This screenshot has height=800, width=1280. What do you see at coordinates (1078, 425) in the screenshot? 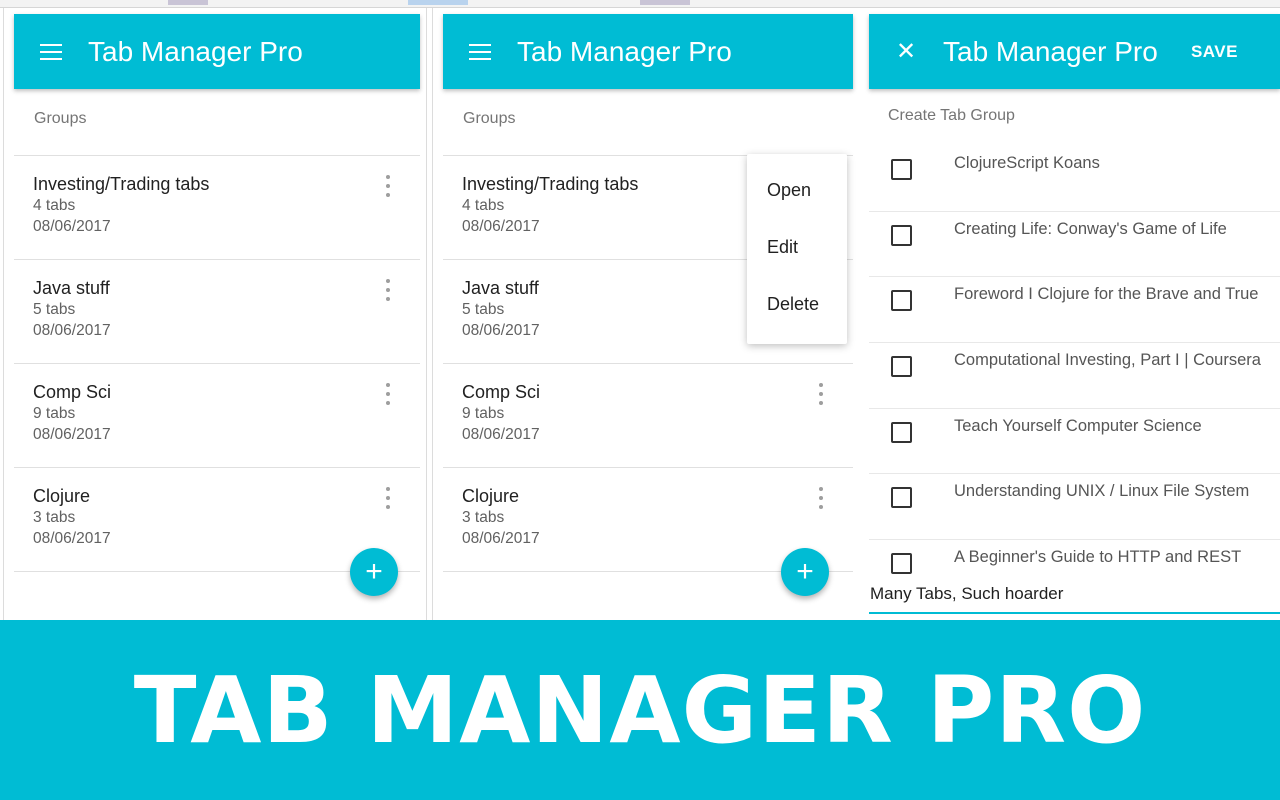
I see `tab-title: Teach Yourself Computer Science` at bounding box center [1078, 425].